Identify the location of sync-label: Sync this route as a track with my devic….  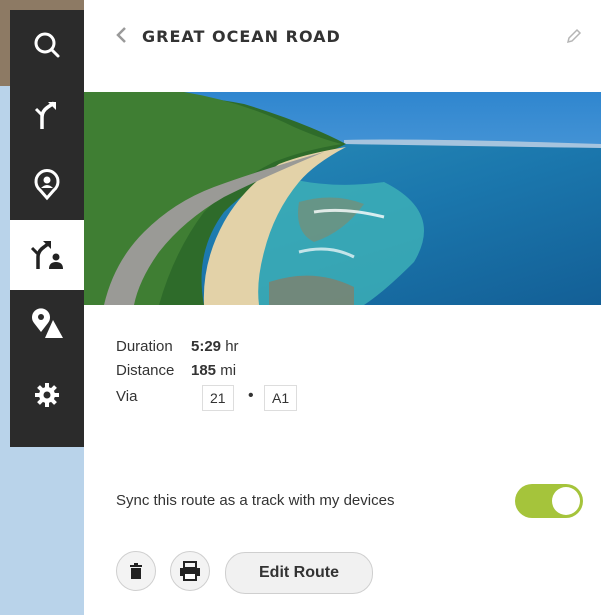
(255, 500).